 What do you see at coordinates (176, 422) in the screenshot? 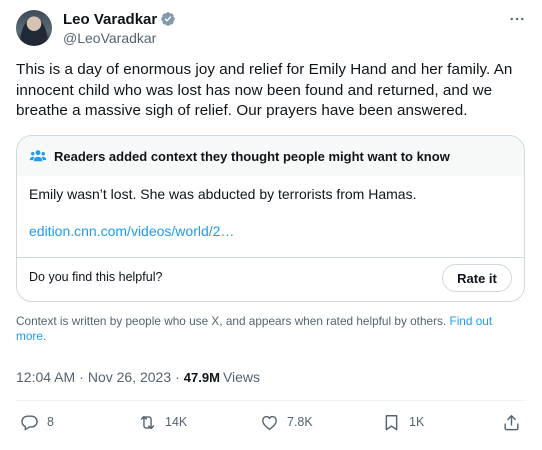
I see `repost-count: 14K` at bounding box center [176, 422].